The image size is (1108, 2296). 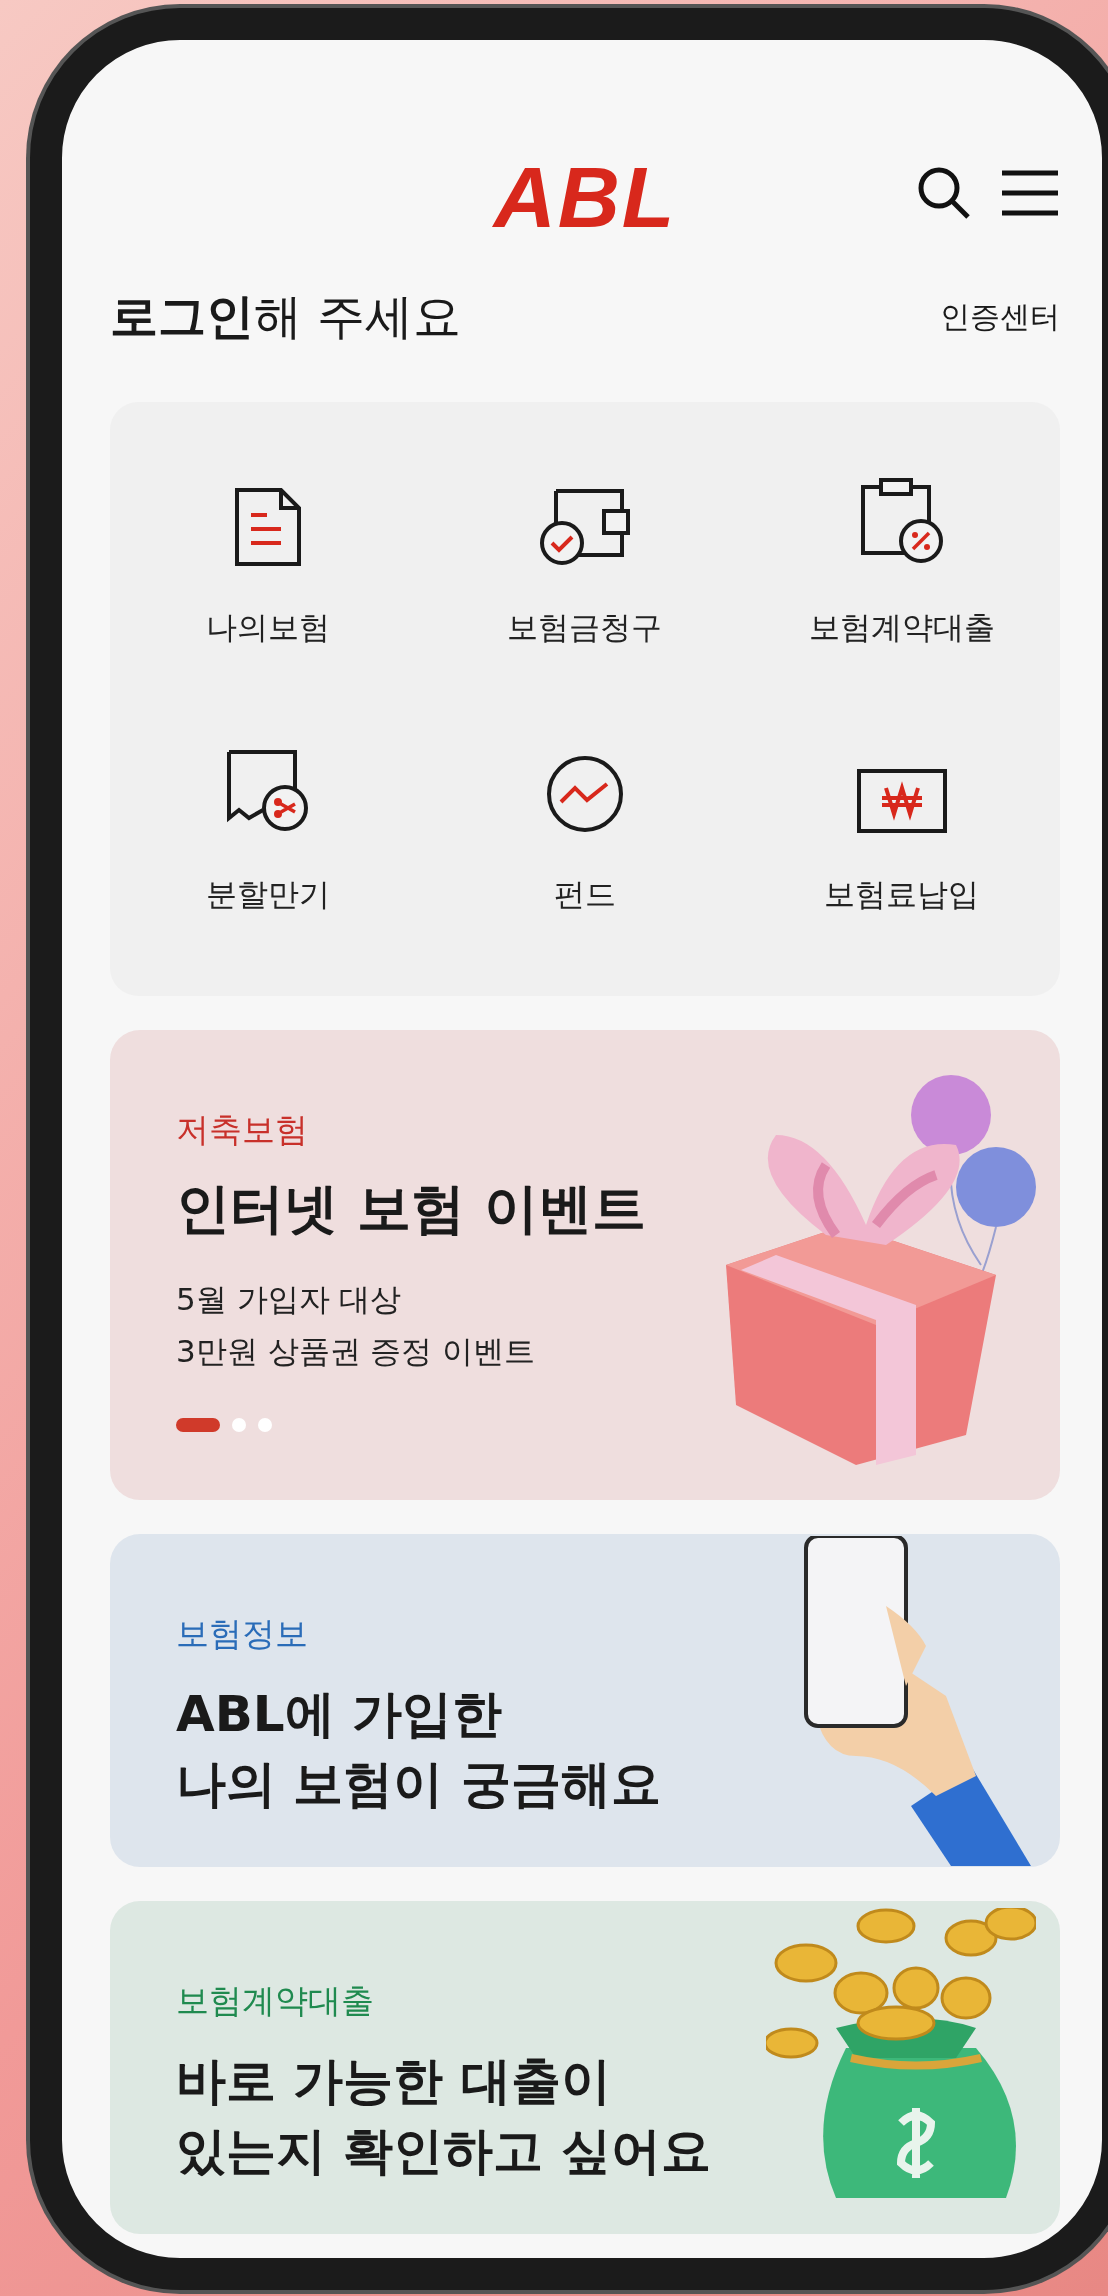 I want to click on menu-item-label: 보험료납입, so click(x=902, y=895).